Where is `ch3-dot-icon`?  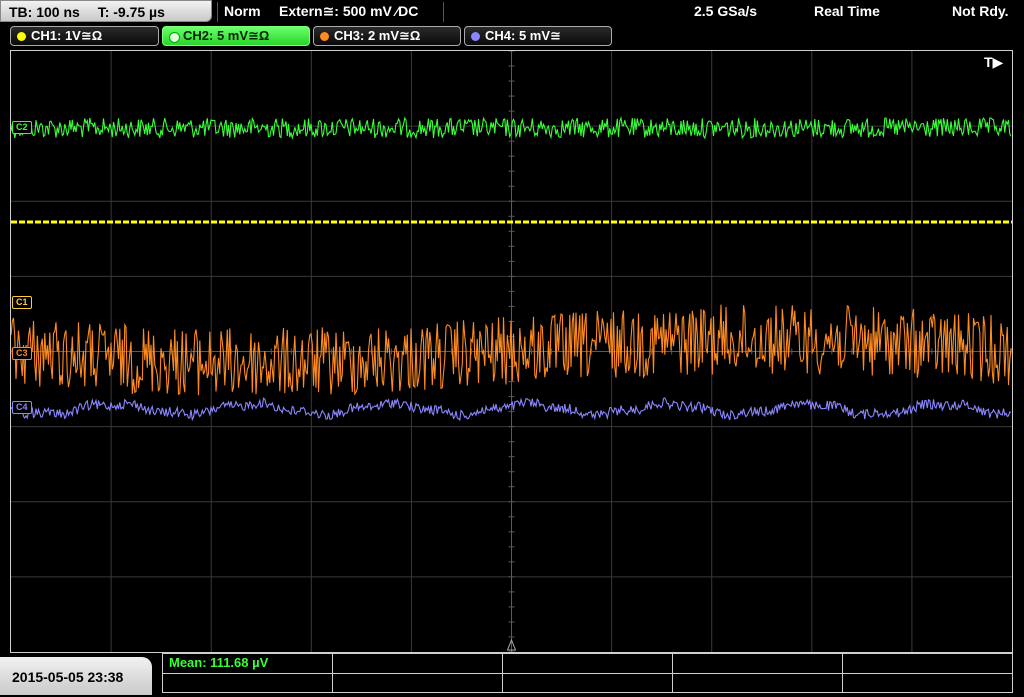 ch3-dot-icon is located at coordinates (324, 36).